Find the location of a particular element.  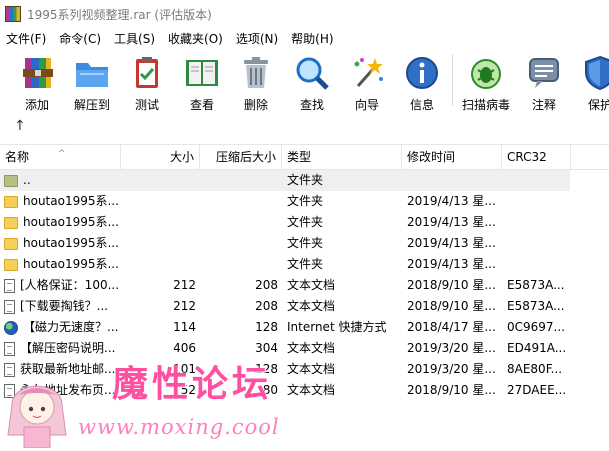

delete-label: 删除 is located at coordinates (255, 105).